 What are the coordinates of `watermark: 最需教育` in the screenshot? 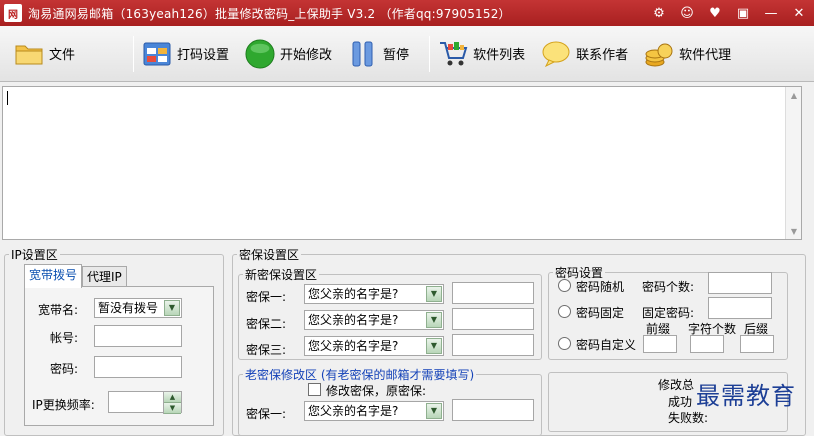 It's located at (746, 396).